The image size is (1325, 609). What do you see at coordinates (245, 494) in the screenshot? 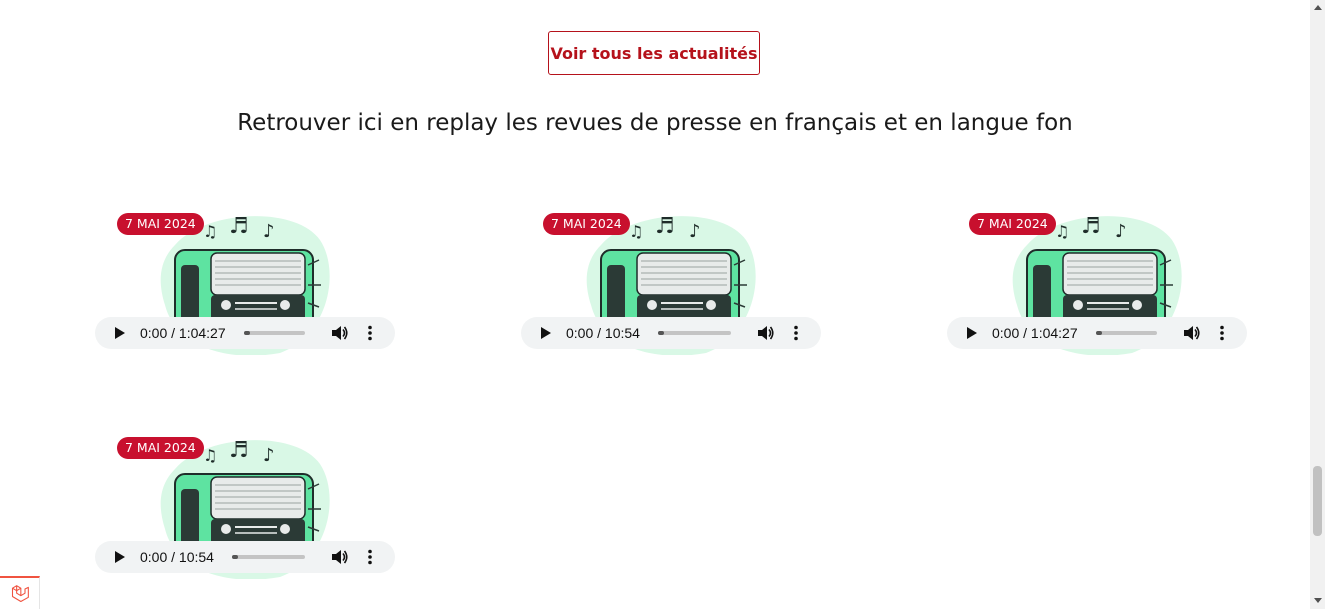
I see `episode-card-4: ♫ ♬ ♪ 7 MAI 2024 0:00 / 10:54` at bounding box center [245, 494].